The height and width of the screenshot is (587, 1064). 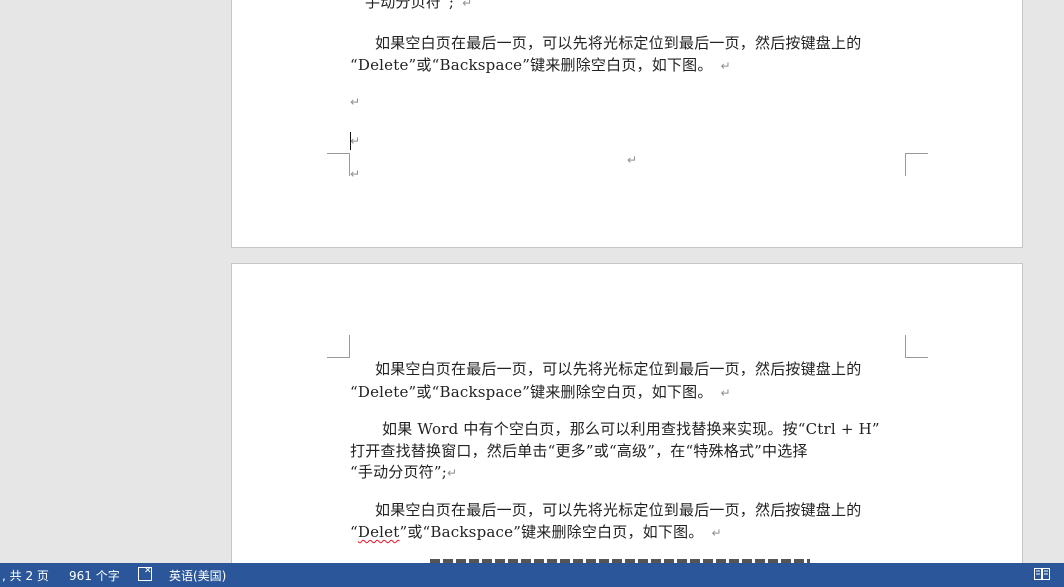 I want to click on text-line: 手动分页符”; ↵, so click(x=418, y=6).